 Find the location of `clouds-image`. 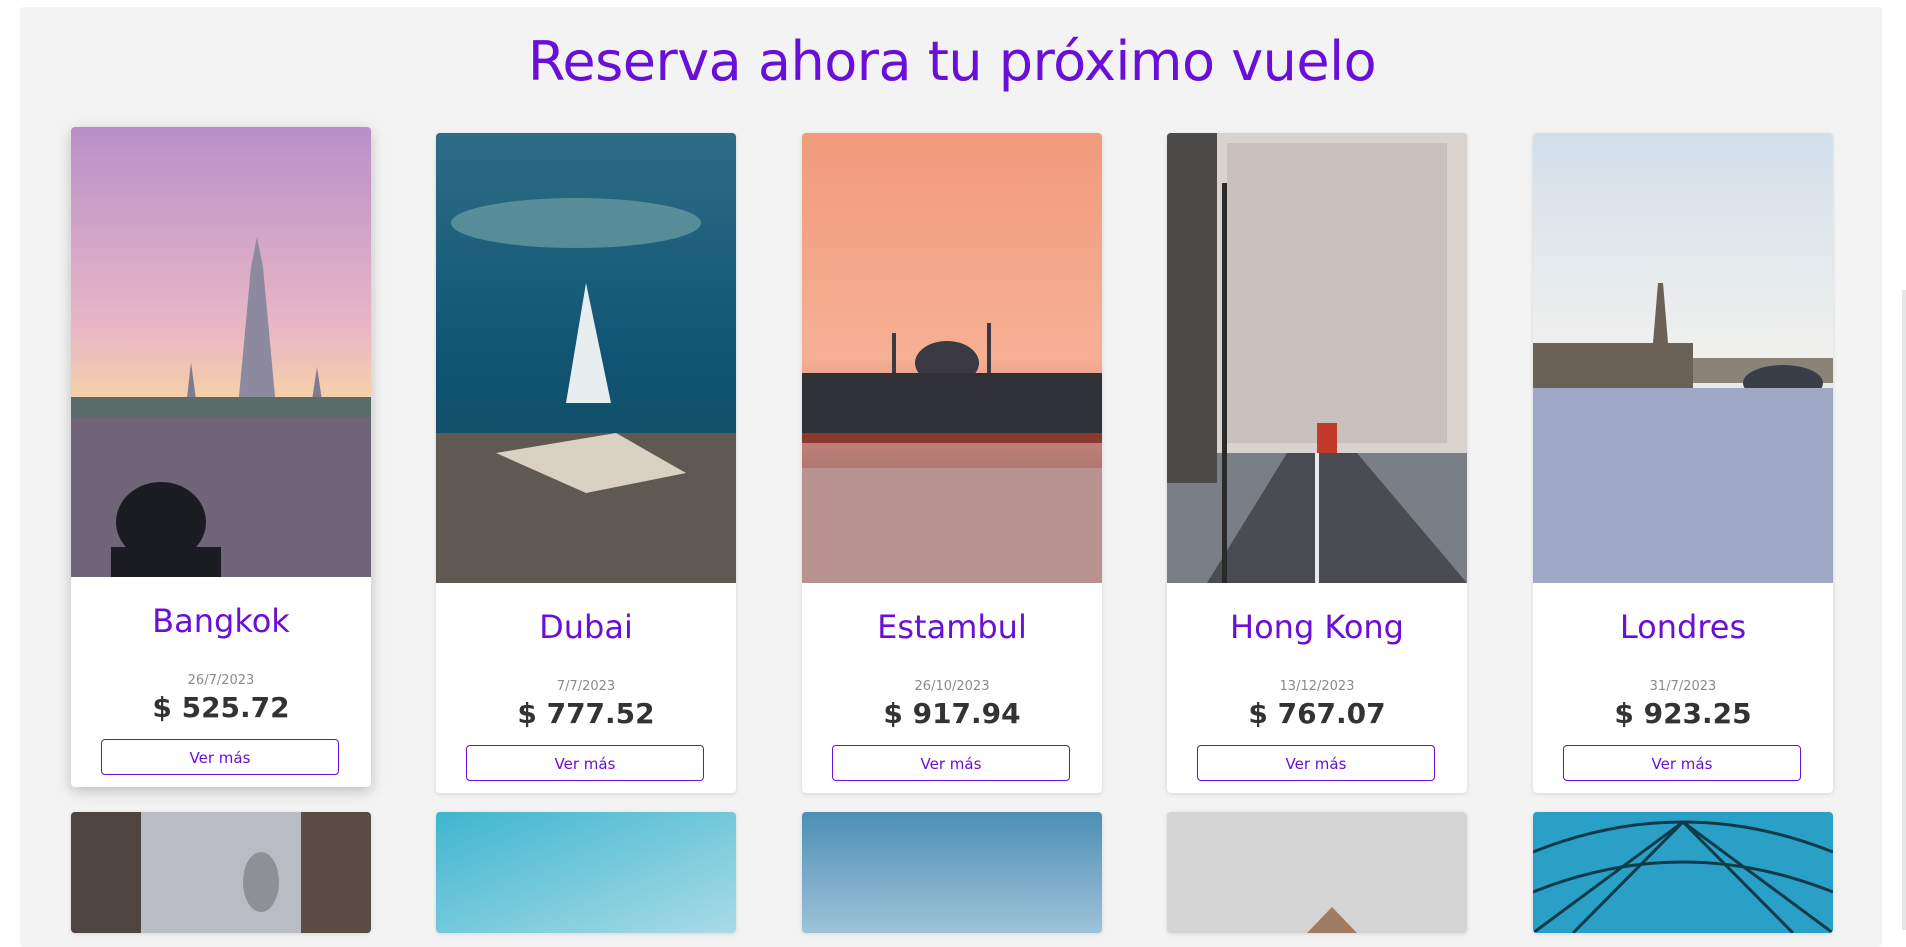

clouds-image is located at coordinates (952, 872).